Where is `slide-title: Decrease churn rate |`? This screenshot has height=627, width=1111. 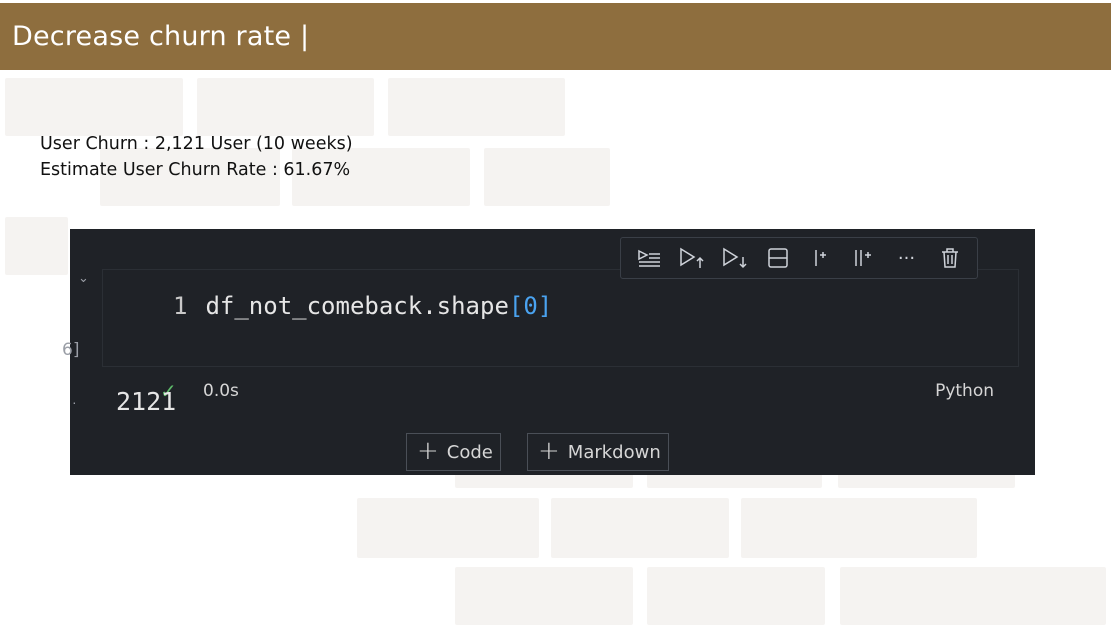 slide-title: Decrease churn rate | is located at coordinates (161, 36).